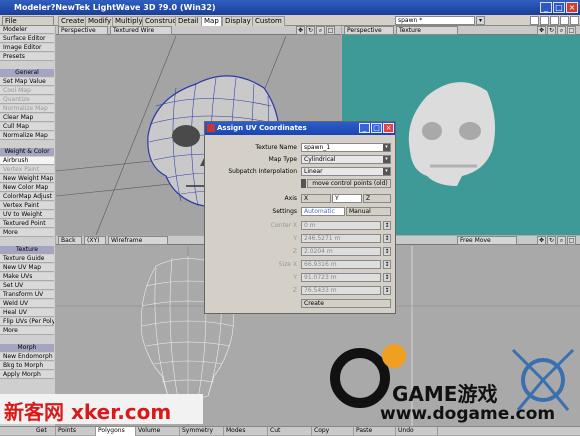 This screenshot has width=580, height=436. What do you see at coordinates (346, 171) in the screenshot?
I see `subpatch-select: Linear ▾` at bounding box center [346, 171].